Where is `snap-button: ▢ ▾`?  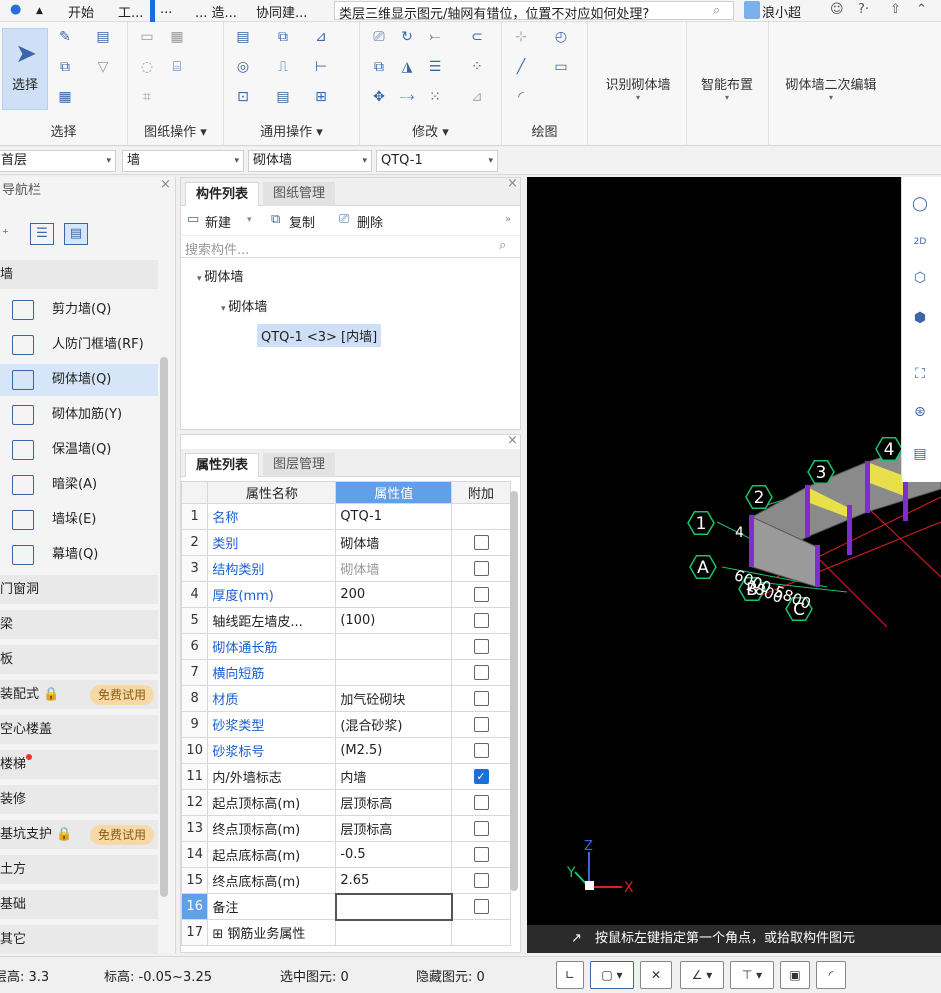 snap-button: ▢ ▾ is located at coordinates (612, 975).